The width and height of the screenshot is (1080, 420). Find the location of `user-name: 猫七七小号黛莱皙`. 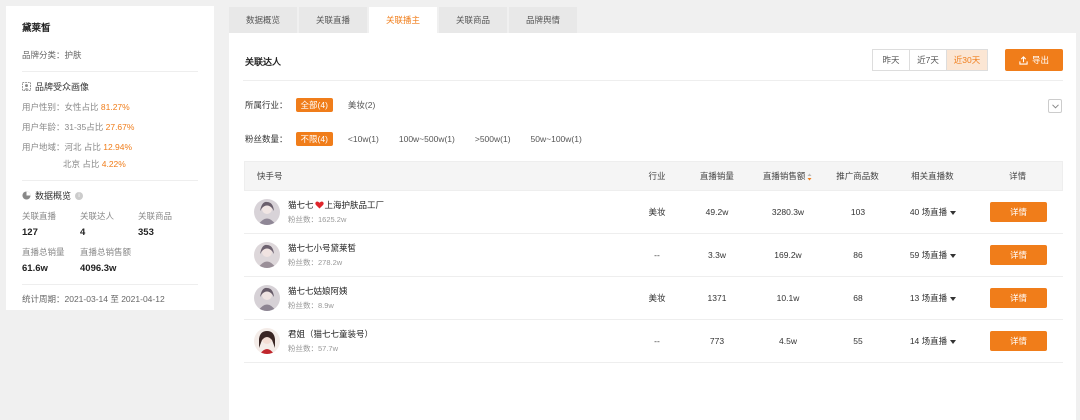

user-name: 猫七七小号黛莱皙 is located at coordinates (322, 248).